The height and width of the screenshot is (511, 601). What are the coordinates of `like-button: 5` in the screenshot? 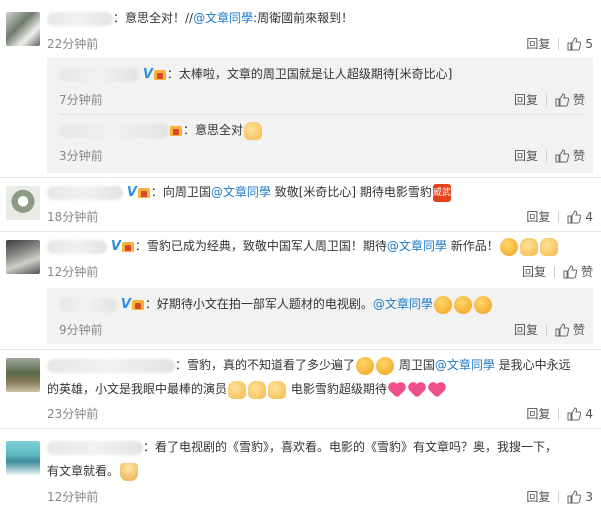 It's located at (580, 44).